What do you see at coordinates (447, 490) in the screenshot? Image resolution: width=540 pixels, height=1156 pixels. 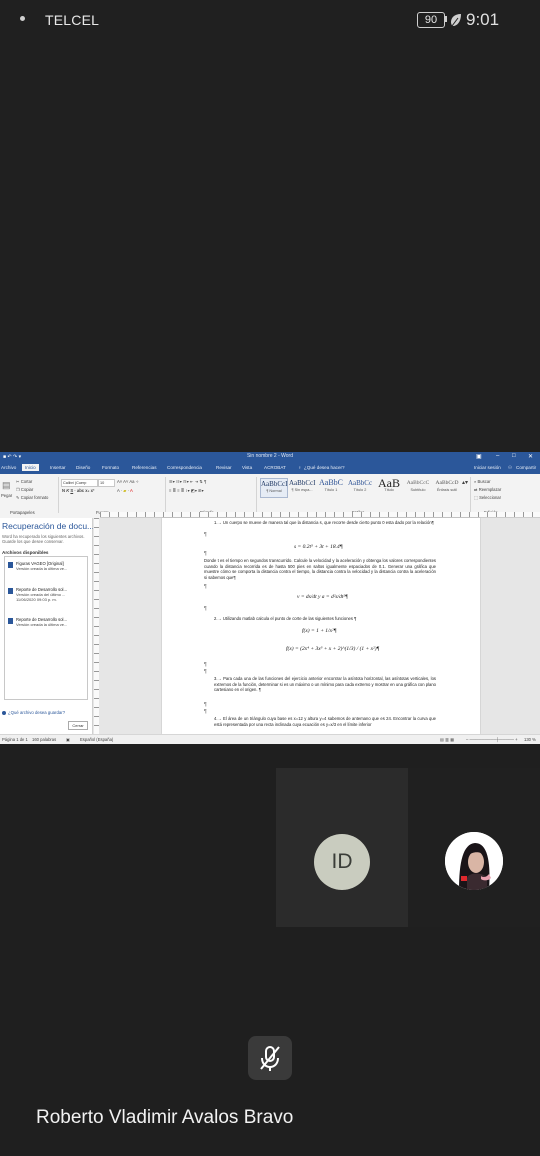 I see `style-name: Énfasis sutil` at bounding box center [447, 490].